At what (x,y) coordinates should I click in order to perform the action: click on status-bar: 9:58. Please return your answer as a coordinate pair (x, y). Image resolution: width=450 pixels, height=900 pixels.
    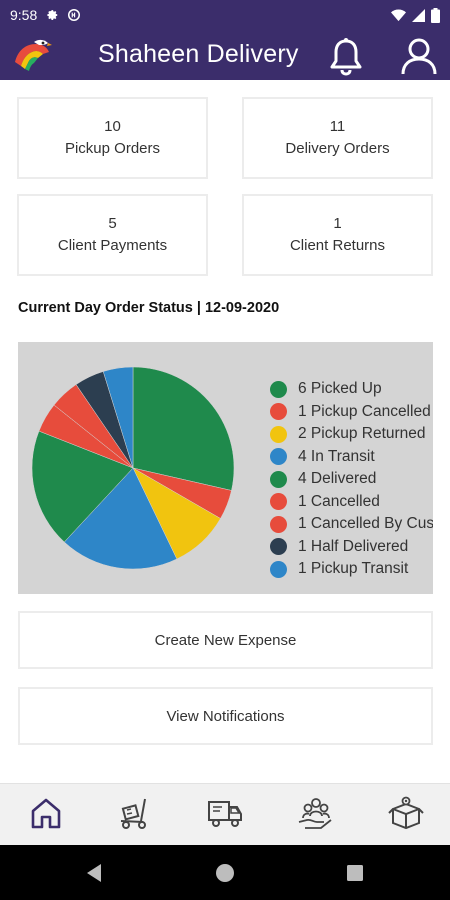
    Looking at the image, I should click on (225, 15).